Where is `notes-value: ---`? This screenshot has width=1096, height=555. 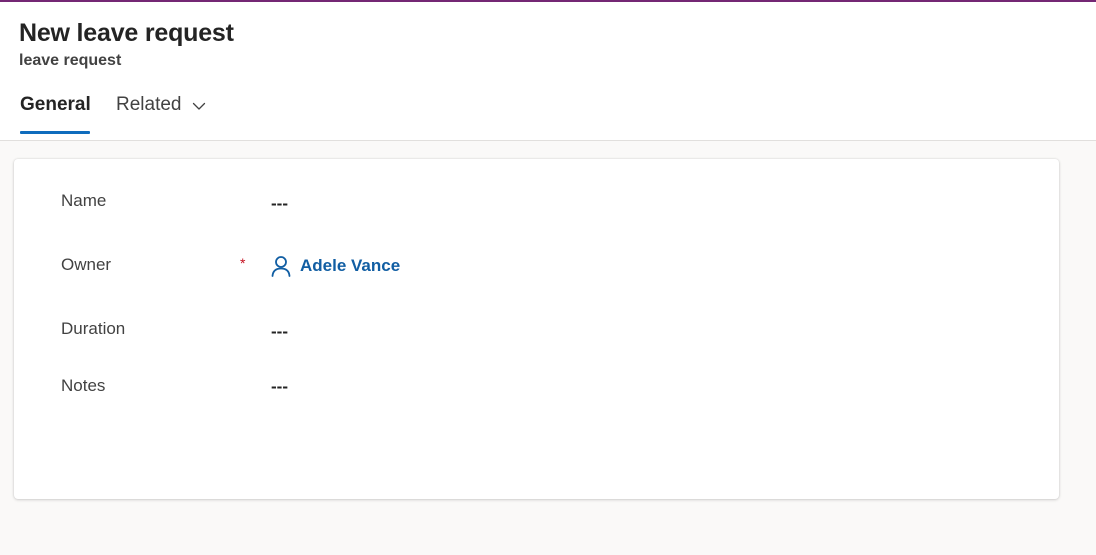
notes-value: --- is located at coordinates (279, 387).